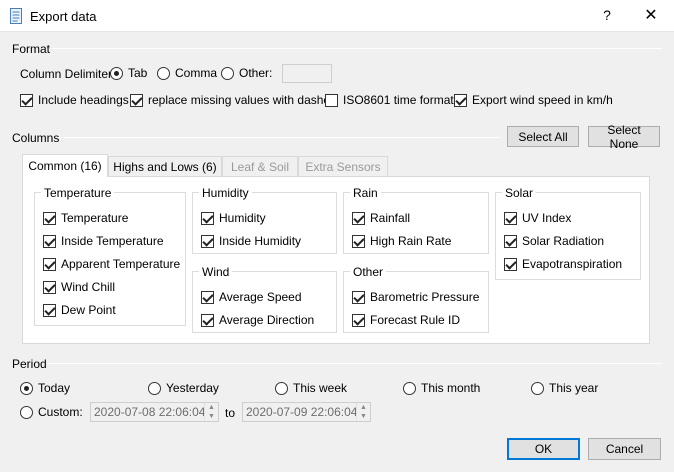  What do you see at coordinates (411, 241) in the screenshot?
I see `column-label: High Rain Rate` at bounding box center [411, 241].